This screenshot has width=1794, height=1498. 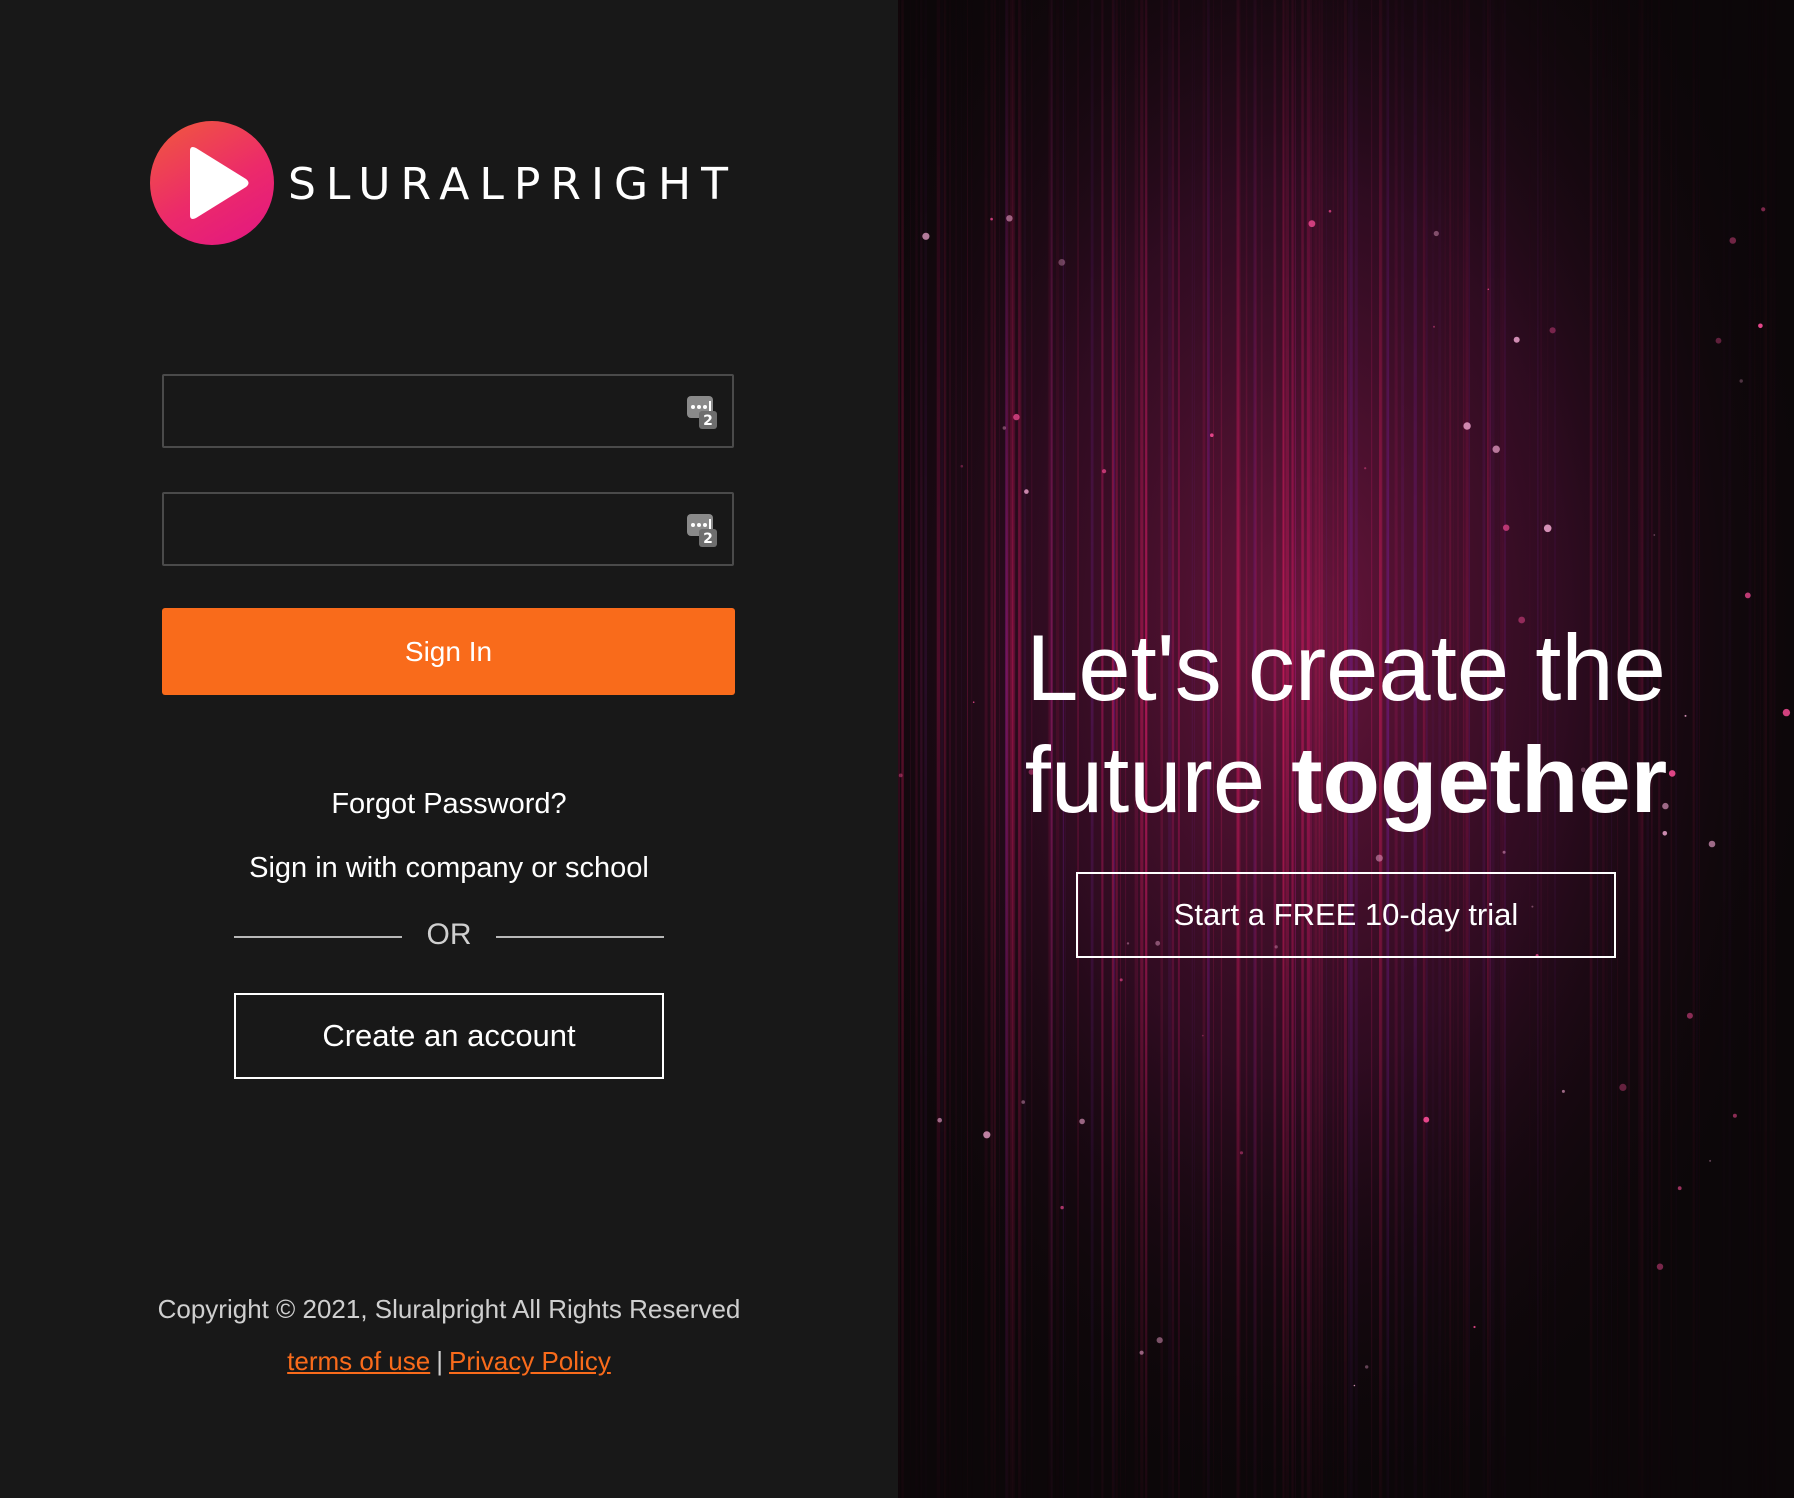 I want to click on hero-headline: Let's create the future together, so click(x=1346, y=724).